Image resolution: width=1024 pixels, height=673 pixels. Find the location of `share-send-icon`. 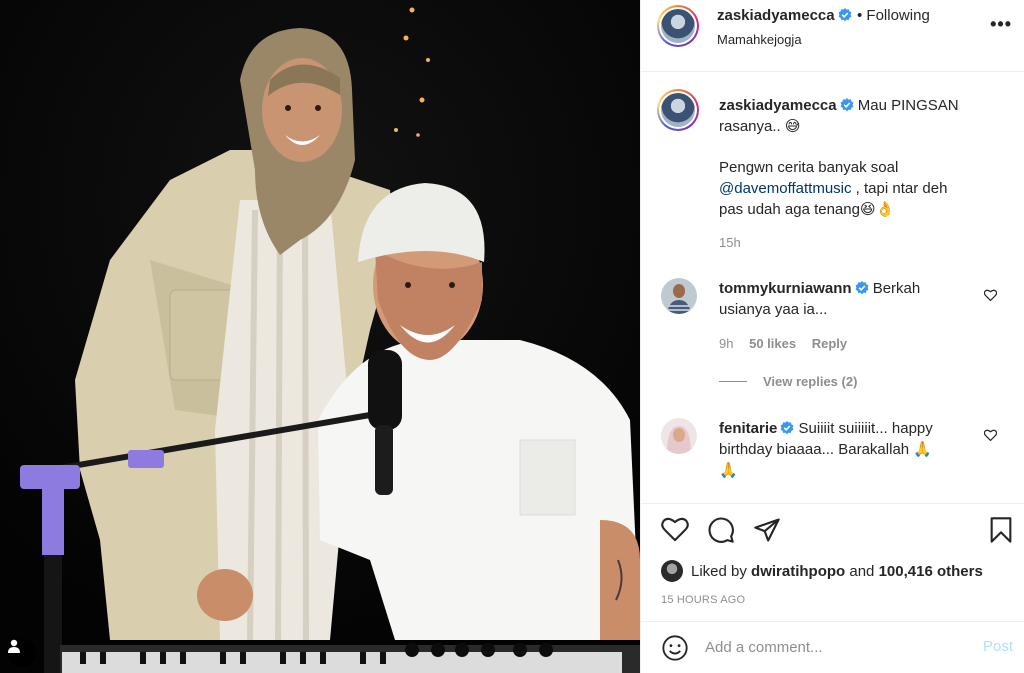

share-send-icon is located at coordinates (767, 530).